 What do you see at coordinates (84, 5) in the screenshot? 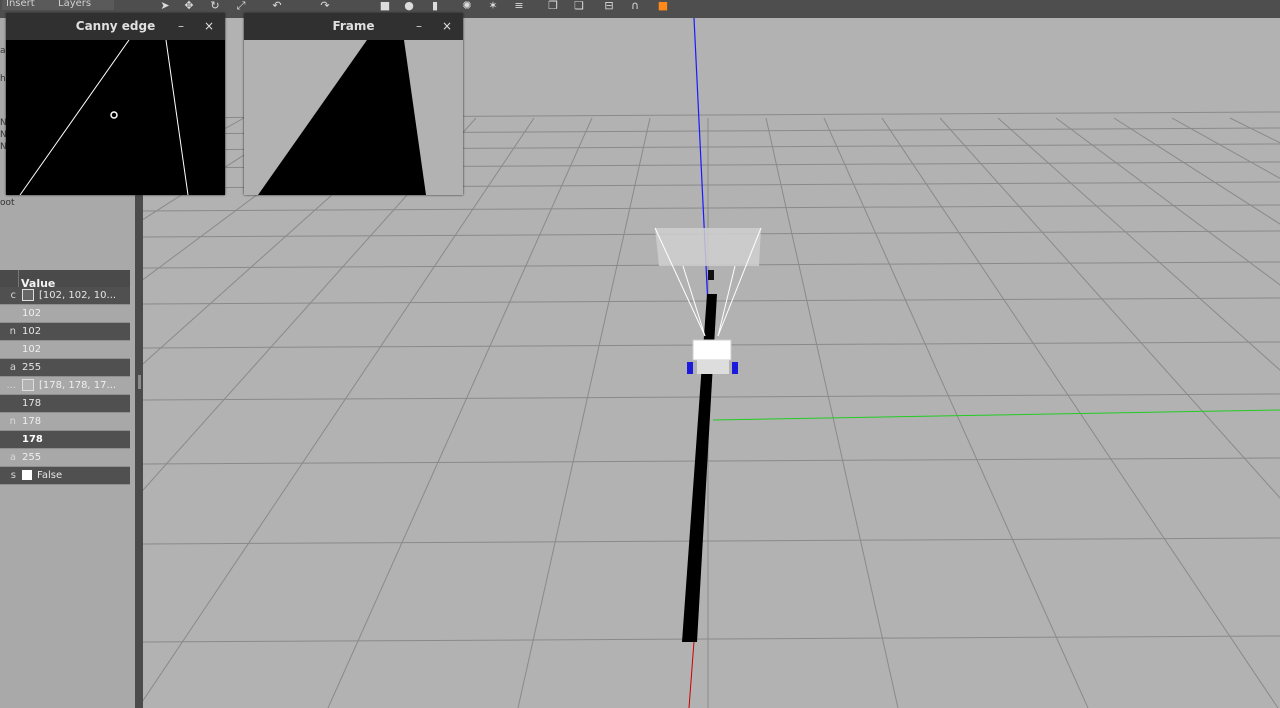
I see `tab-layers: Layers` at bounding box center [84, 5].